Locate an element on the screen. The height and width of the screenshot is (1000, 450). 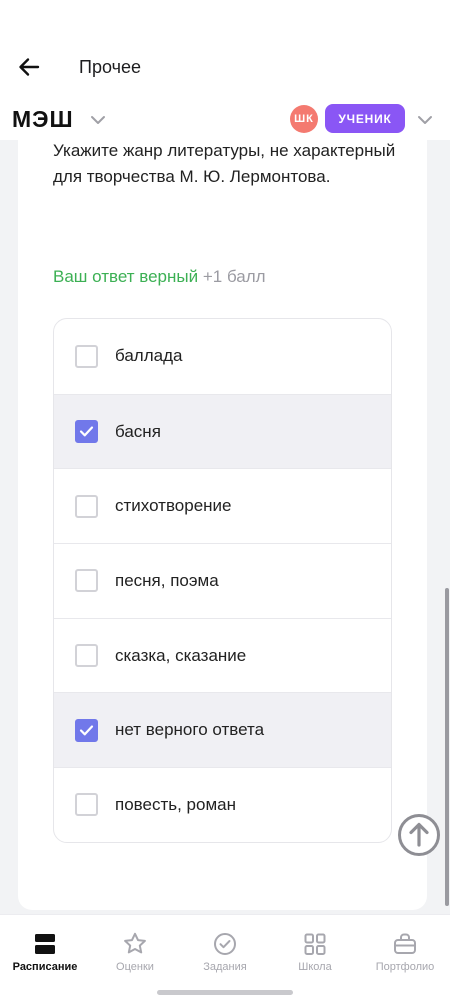
answer-option: песня, поэма is located at coordinates (222, 580).